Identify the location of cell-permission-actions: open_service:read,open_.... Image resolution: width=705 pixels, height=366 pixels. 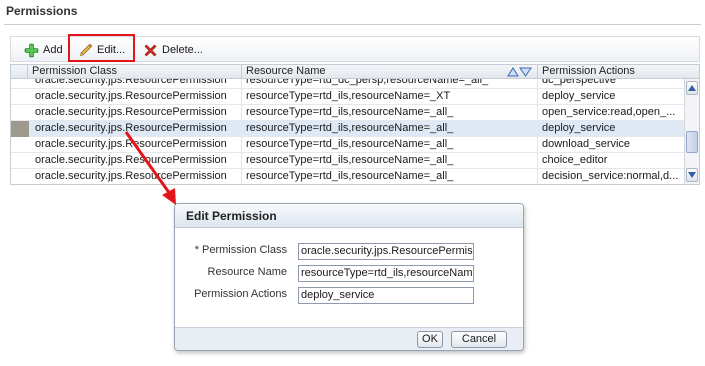
(611, 113).